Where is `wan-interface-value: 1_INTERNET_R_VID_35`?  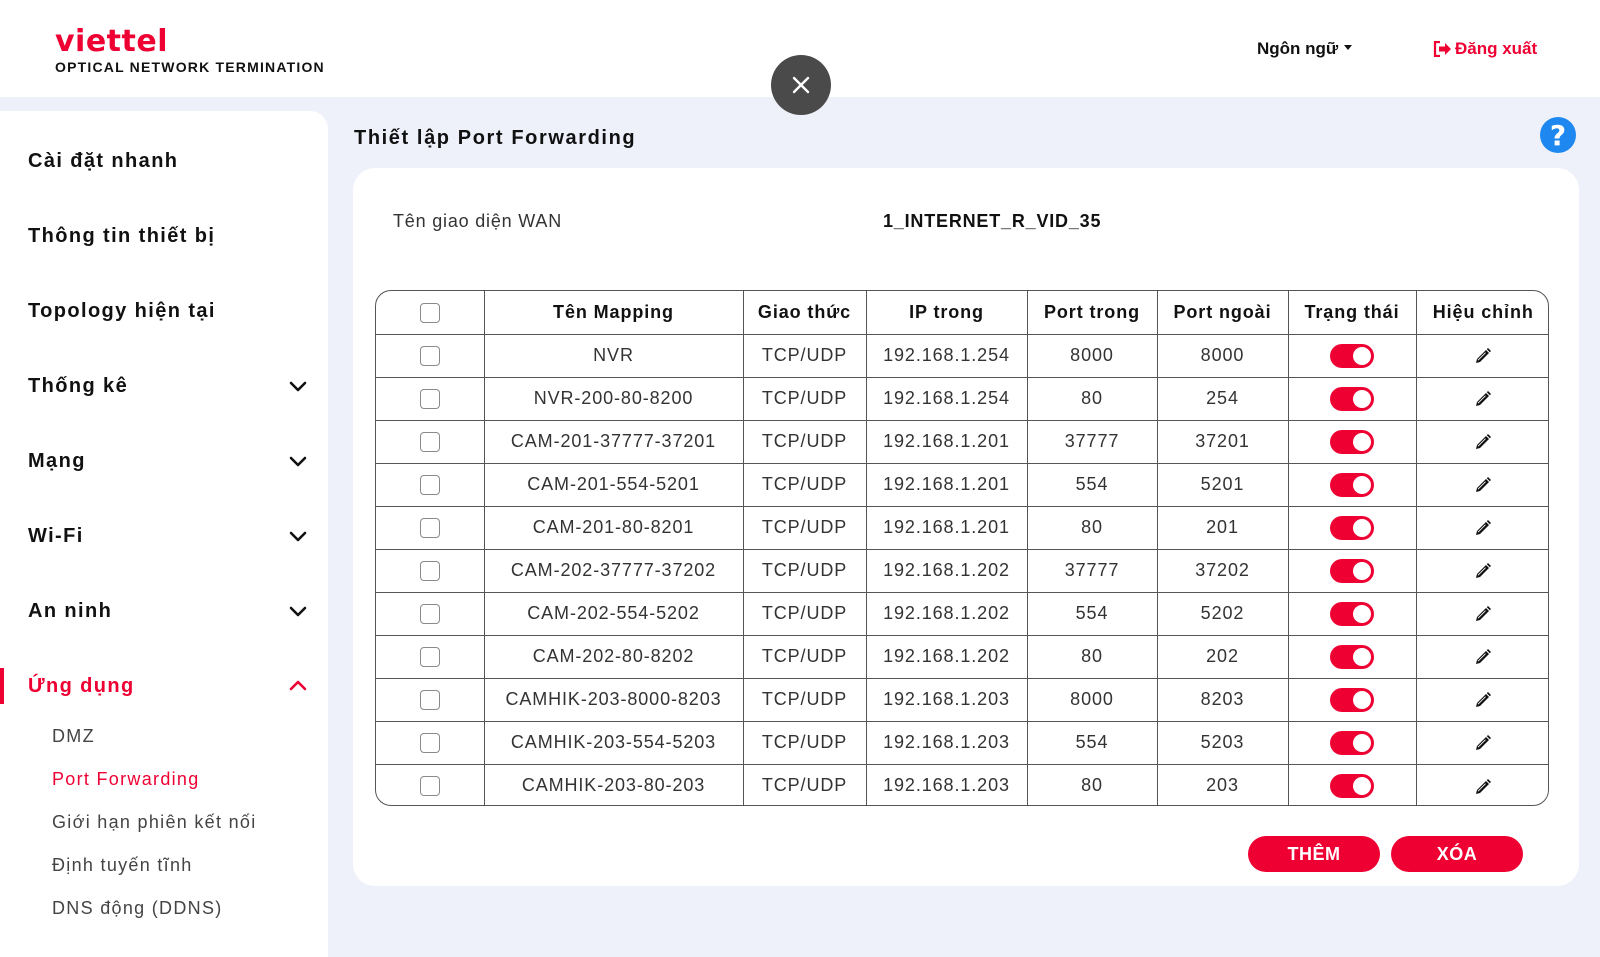 wan-interface-value: 1_INTERNET_R_VID_35 is located at coordinates (992, 221).